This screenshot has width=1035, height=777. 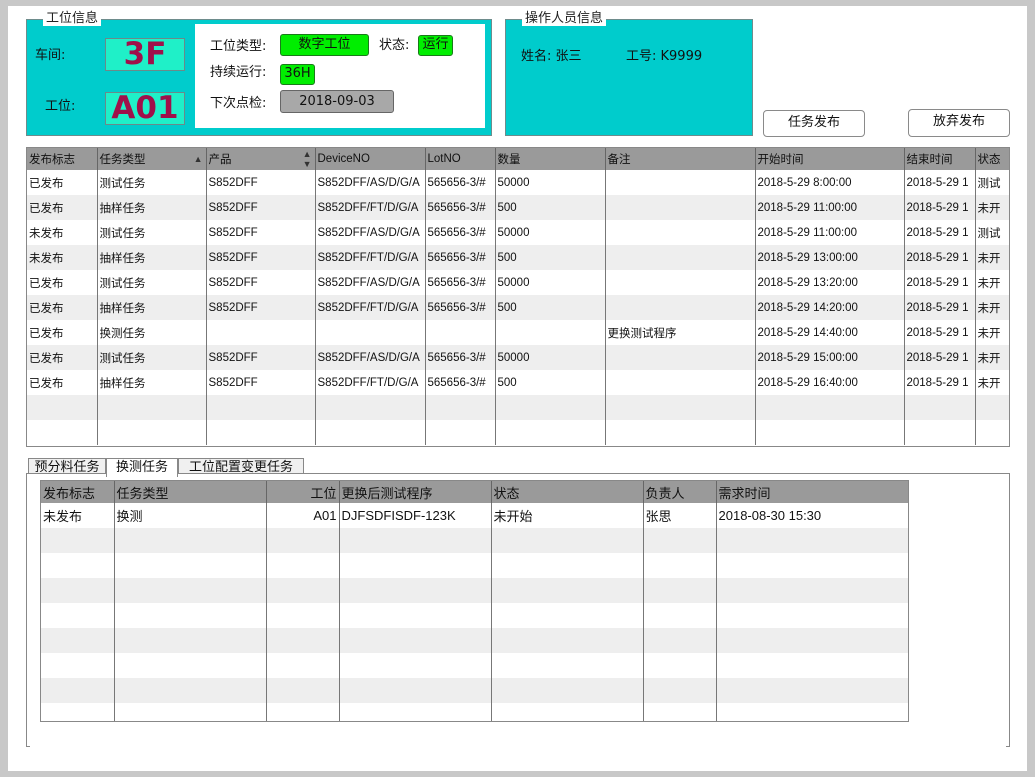 I want to click on tab-panel-corner-right, so click(x=1008, y=744).